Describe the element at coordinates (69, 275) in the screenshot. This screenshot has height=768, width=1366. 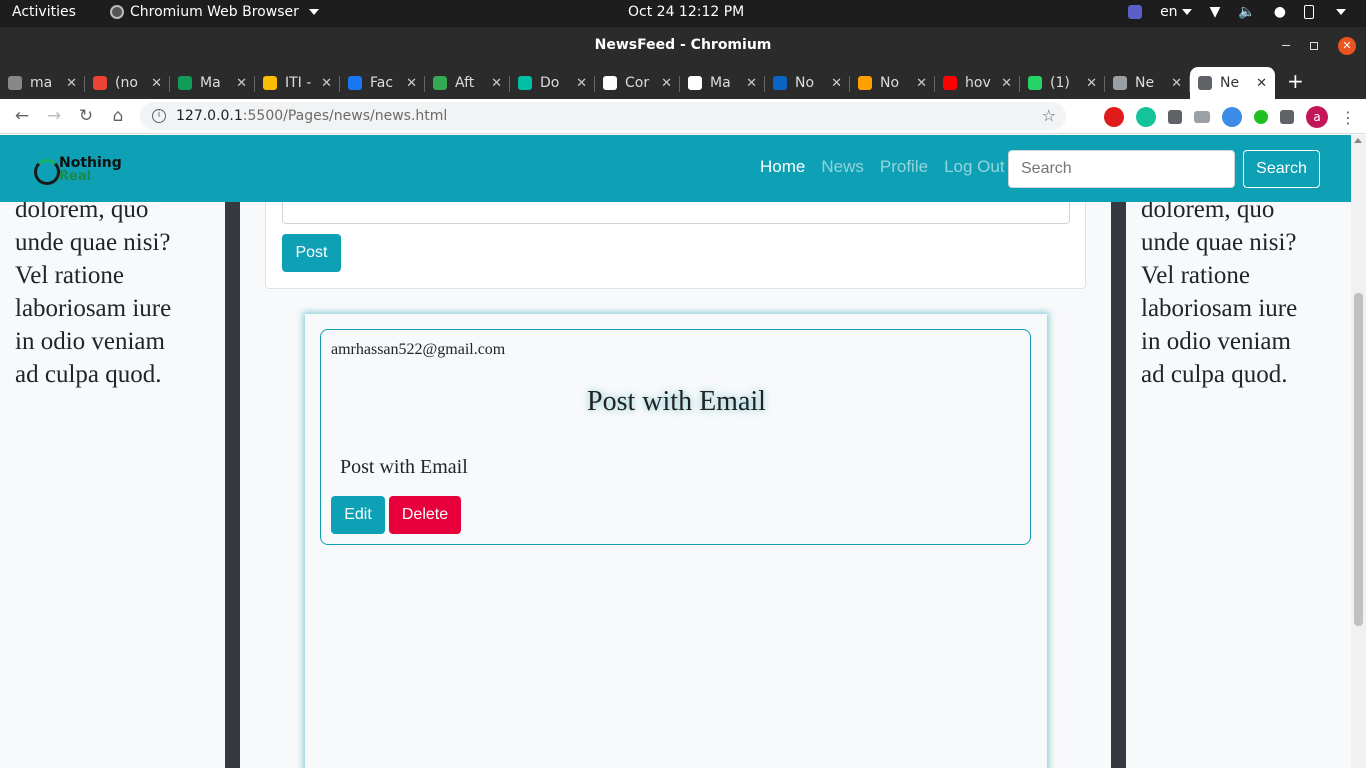
I see `side-text-line: Vel ratione` at that location.